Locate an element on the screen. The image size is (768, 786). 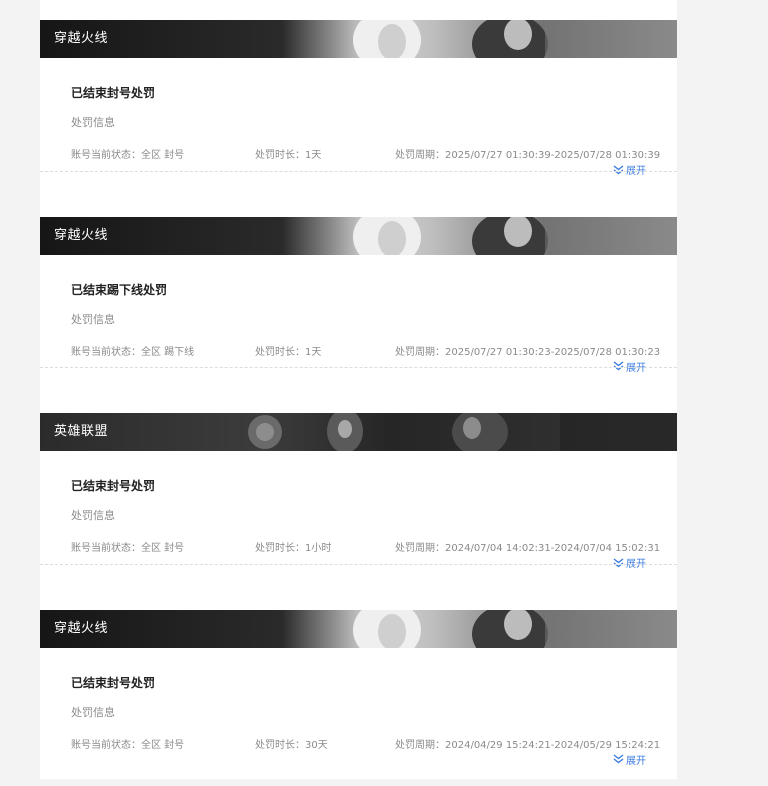
account-state: 账号当前状态：全区 踢下线 is located at coordinates (132, 350).